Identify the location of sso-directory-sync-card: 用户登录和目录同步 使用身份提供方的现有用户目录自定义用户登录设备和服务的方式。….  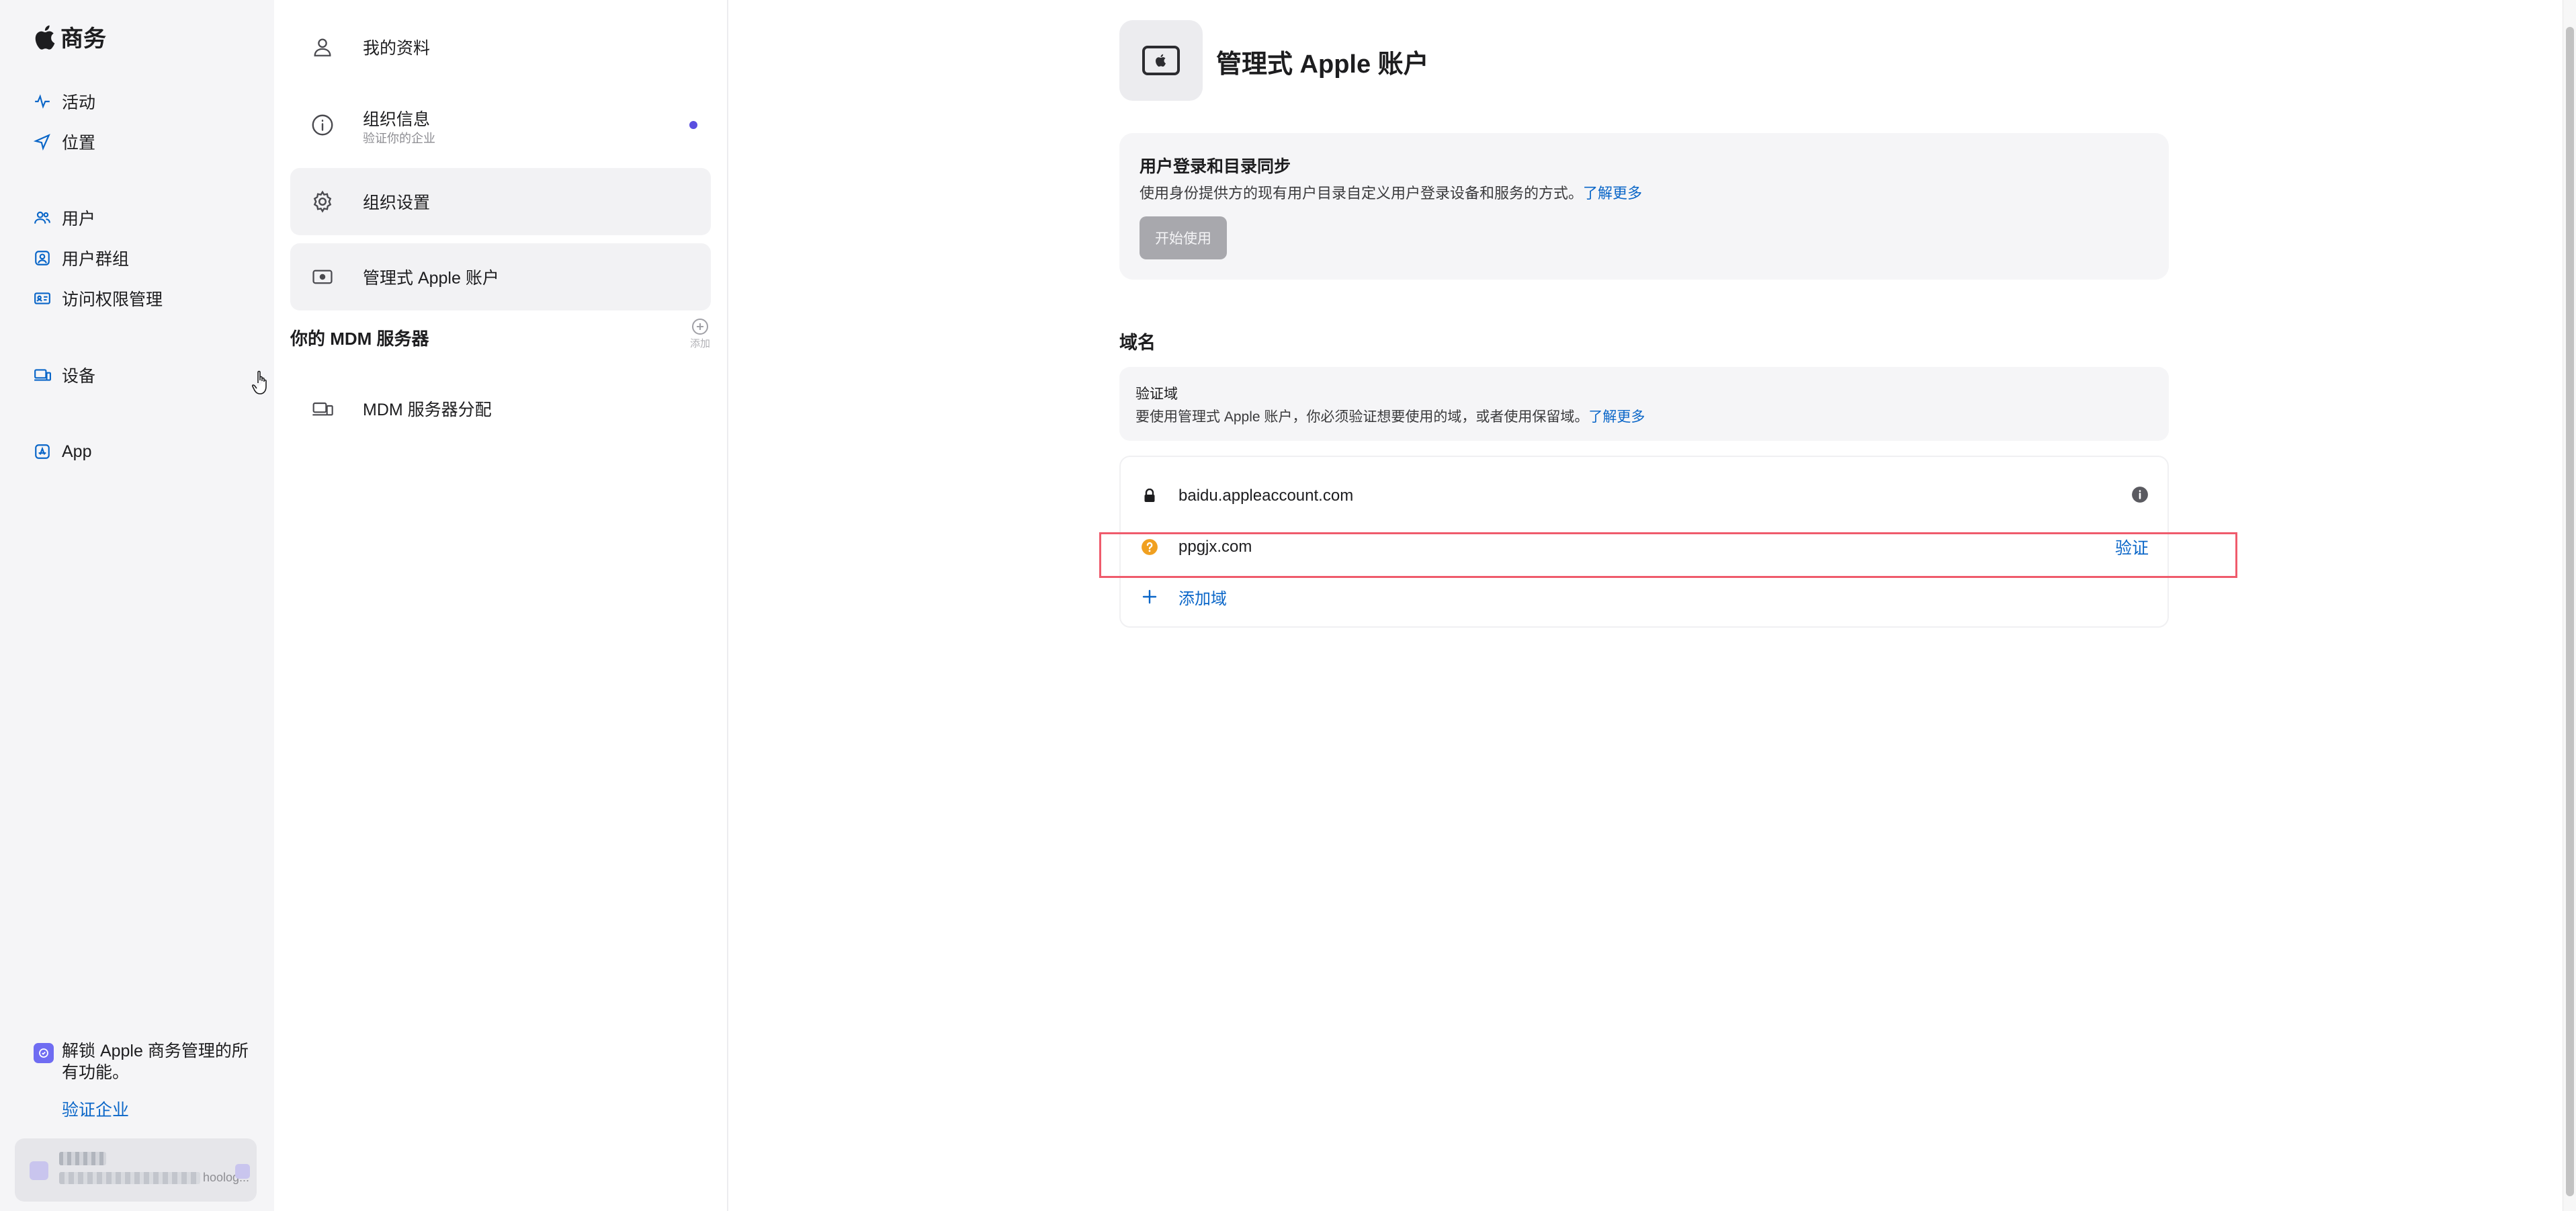
(1644, 206).